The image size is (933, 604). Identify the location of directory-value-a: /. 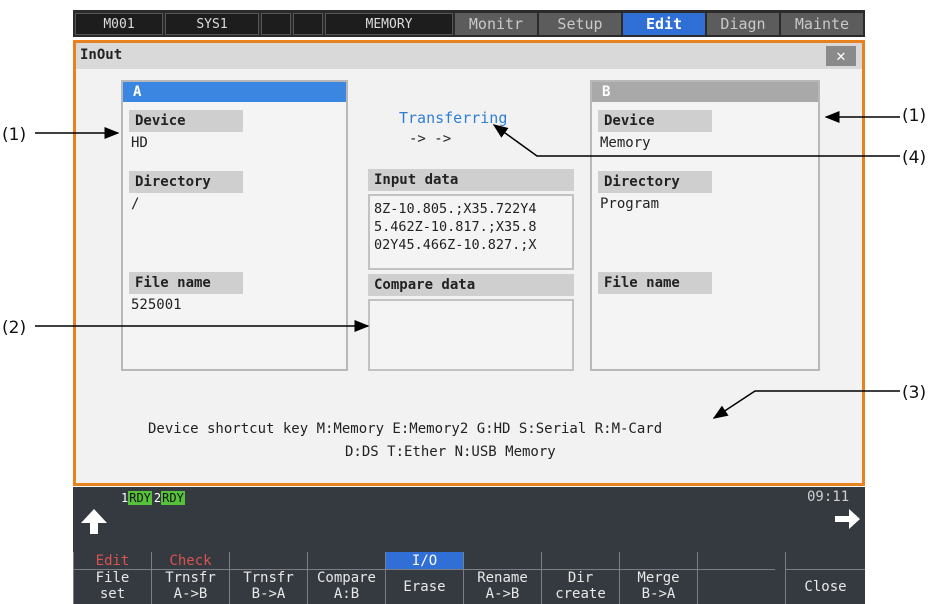
(135, 204).